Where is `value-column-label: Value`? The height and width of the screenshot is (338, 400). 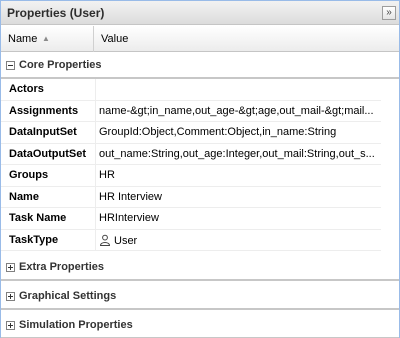
value-column-label: Value is located at coordinates (115, 39).